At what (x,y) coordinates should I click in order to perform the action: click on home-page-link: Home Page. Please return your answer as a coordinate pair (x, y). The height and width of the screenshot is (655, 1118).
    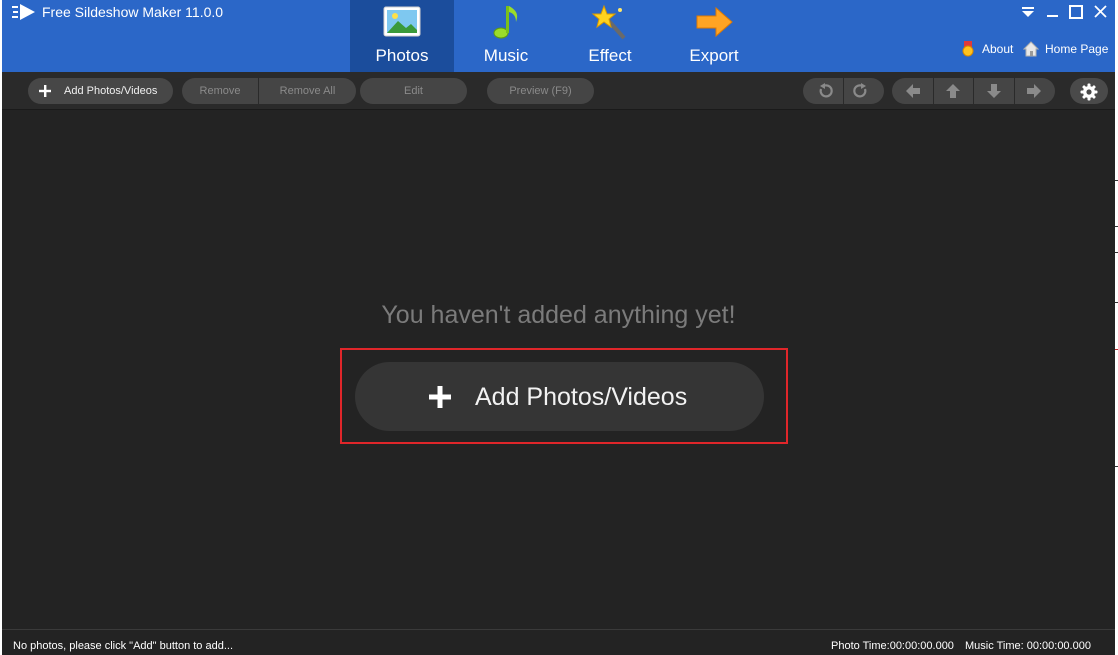
    Looking at the image, I should click on (1066, 49).